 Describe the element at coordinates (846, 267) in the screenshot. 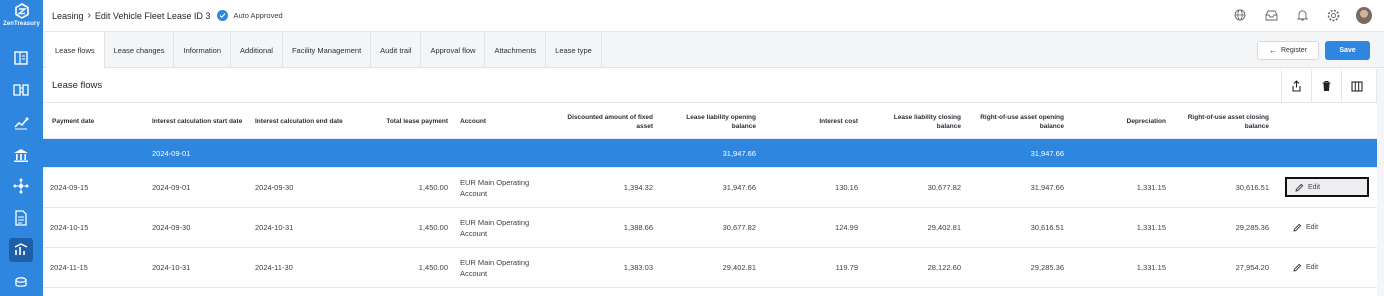

I see `cell-interest-cost: 119.79` at that location.